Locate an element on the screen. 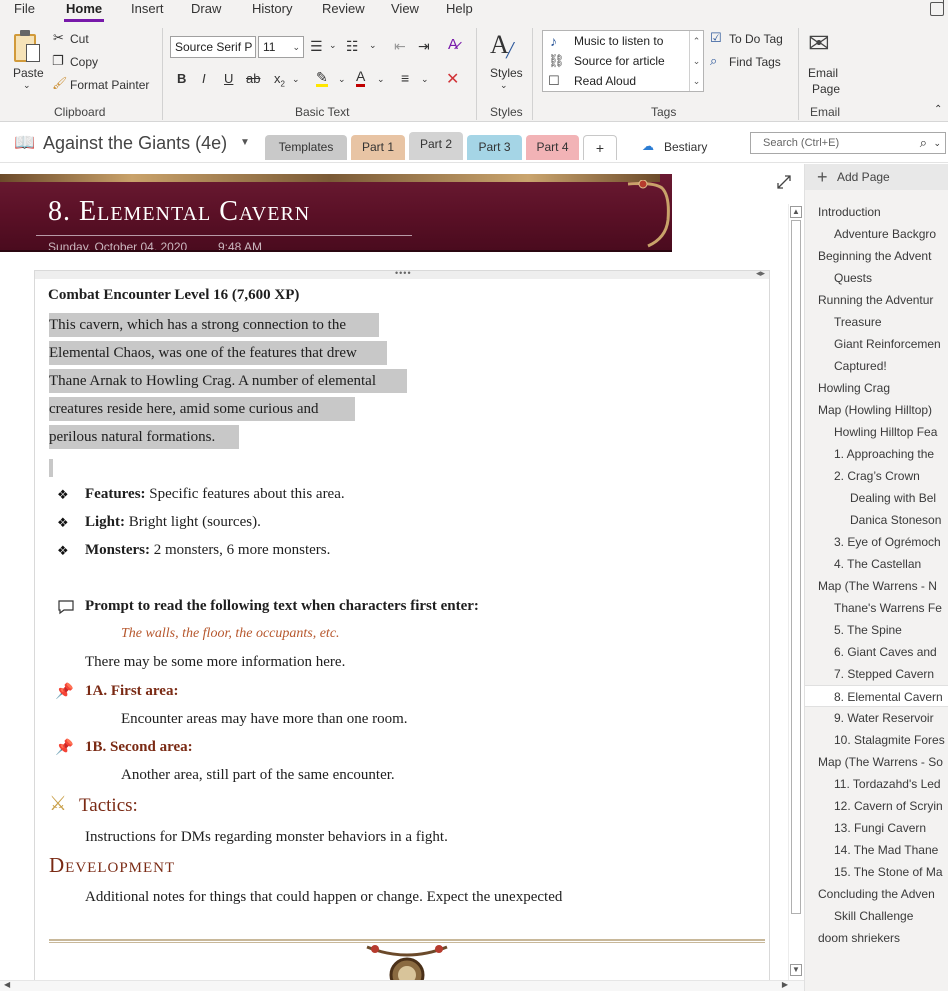 The image size is (948, 991). clear-formatting-icon: A̷ is located at coordinates (453, 44).